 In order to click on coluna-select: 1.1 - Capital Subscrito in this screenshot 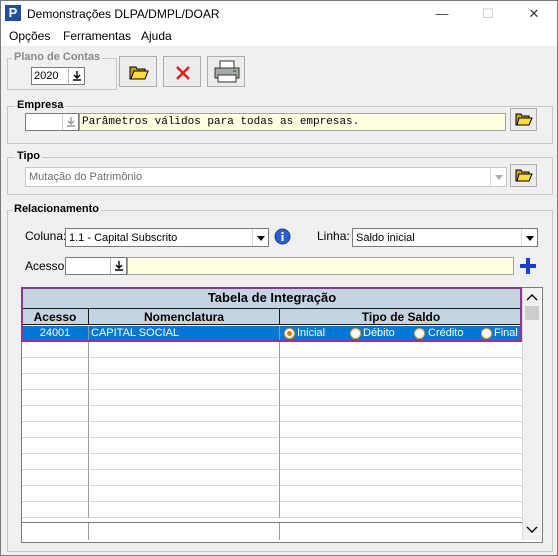, I will do `click(167, 237)`.